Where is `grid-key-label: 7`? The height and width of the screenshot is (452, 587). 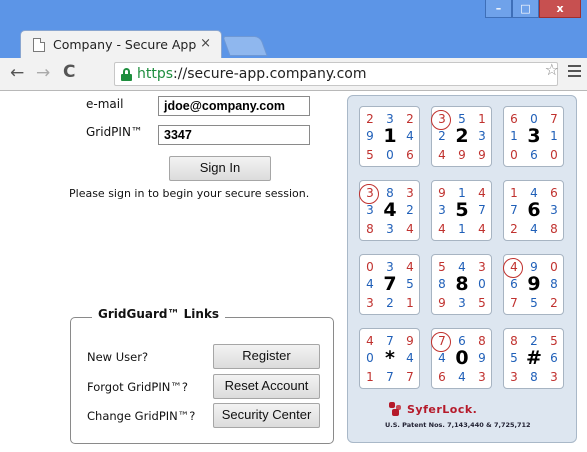
grid-key-label: 7 is located at coordinates (390, 284).